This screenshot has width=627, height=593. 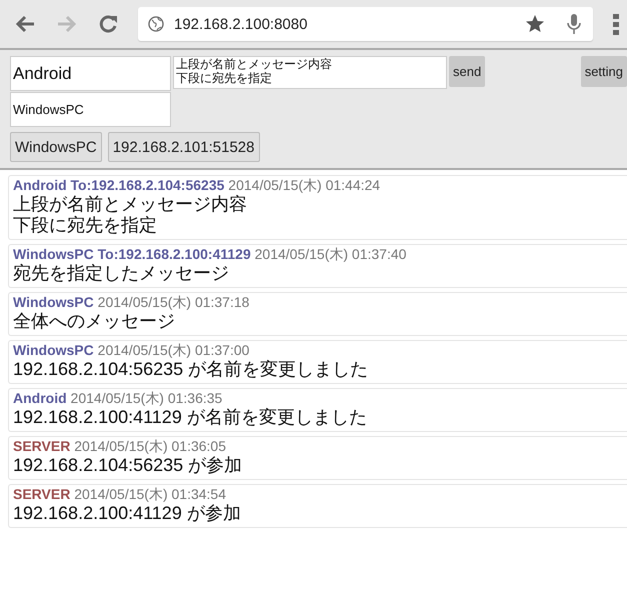 I want to click on url-text: 192.168.2.100:8080, so click(x=241, y=24).